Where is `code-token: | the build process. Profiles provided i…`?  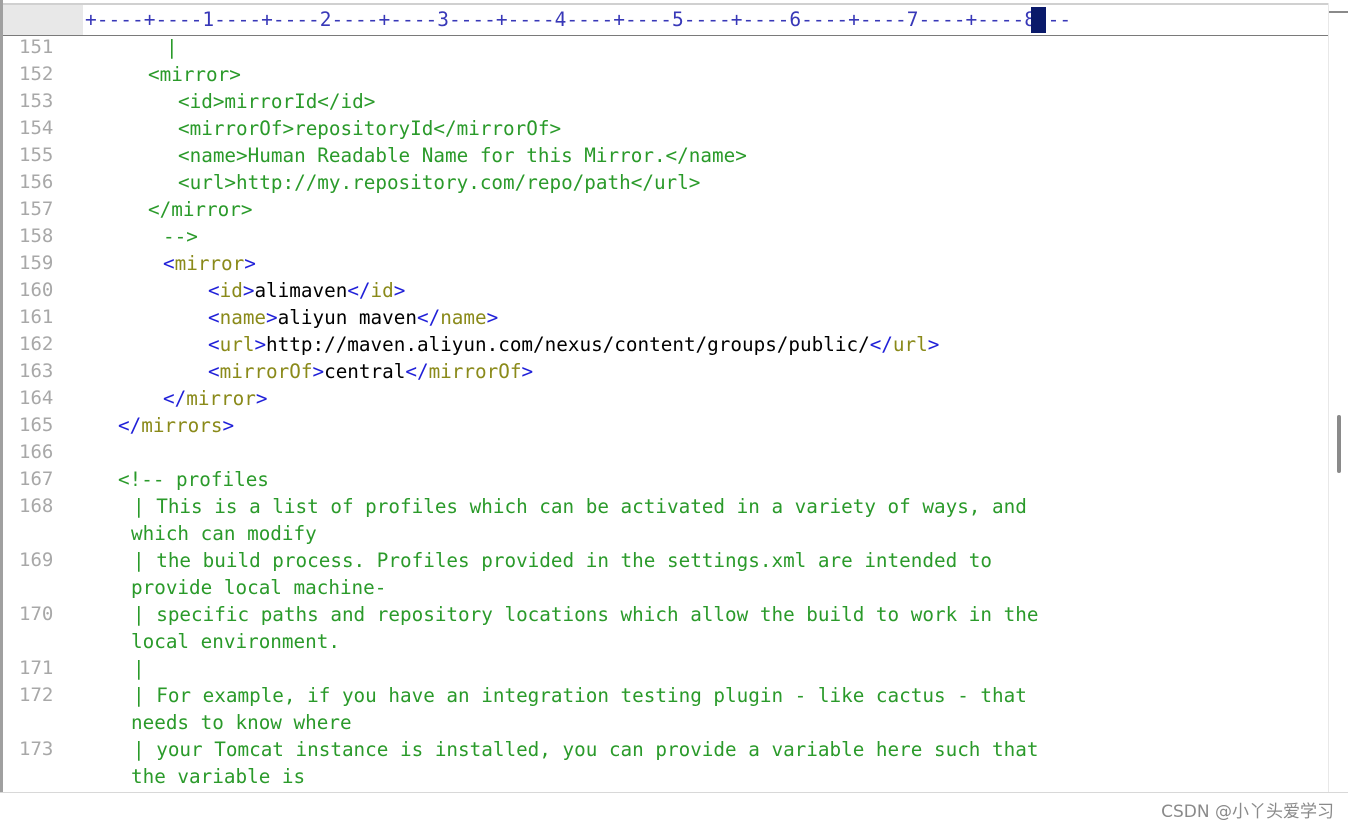
code-token: | the build process. Profiles provided i… is located at coordinates (563, 560).